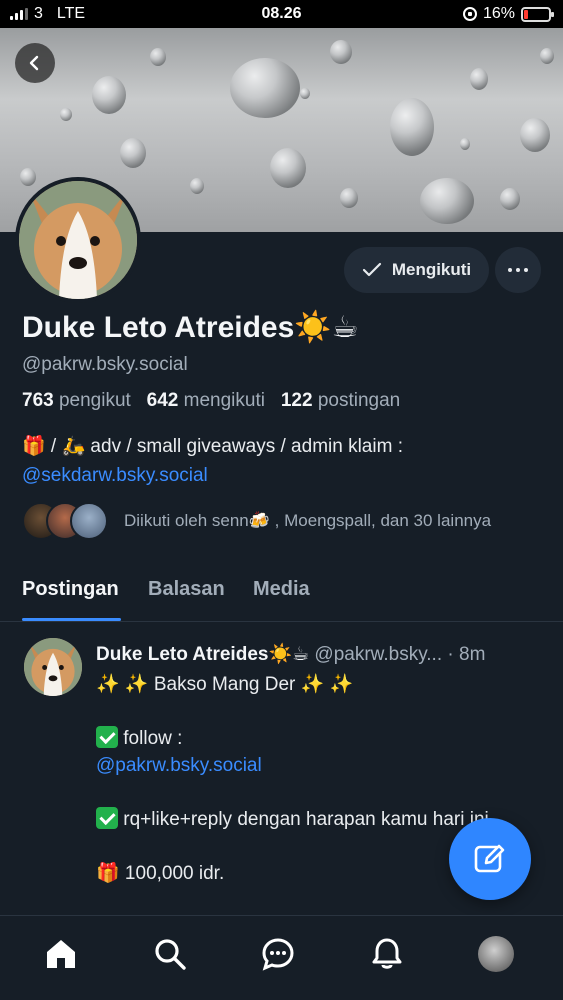 The image size is (563, 1000). What do you see at coordinates (281, 589) in the screenshot?
I see `tab-media: Media` at bounding box center [281, 589].